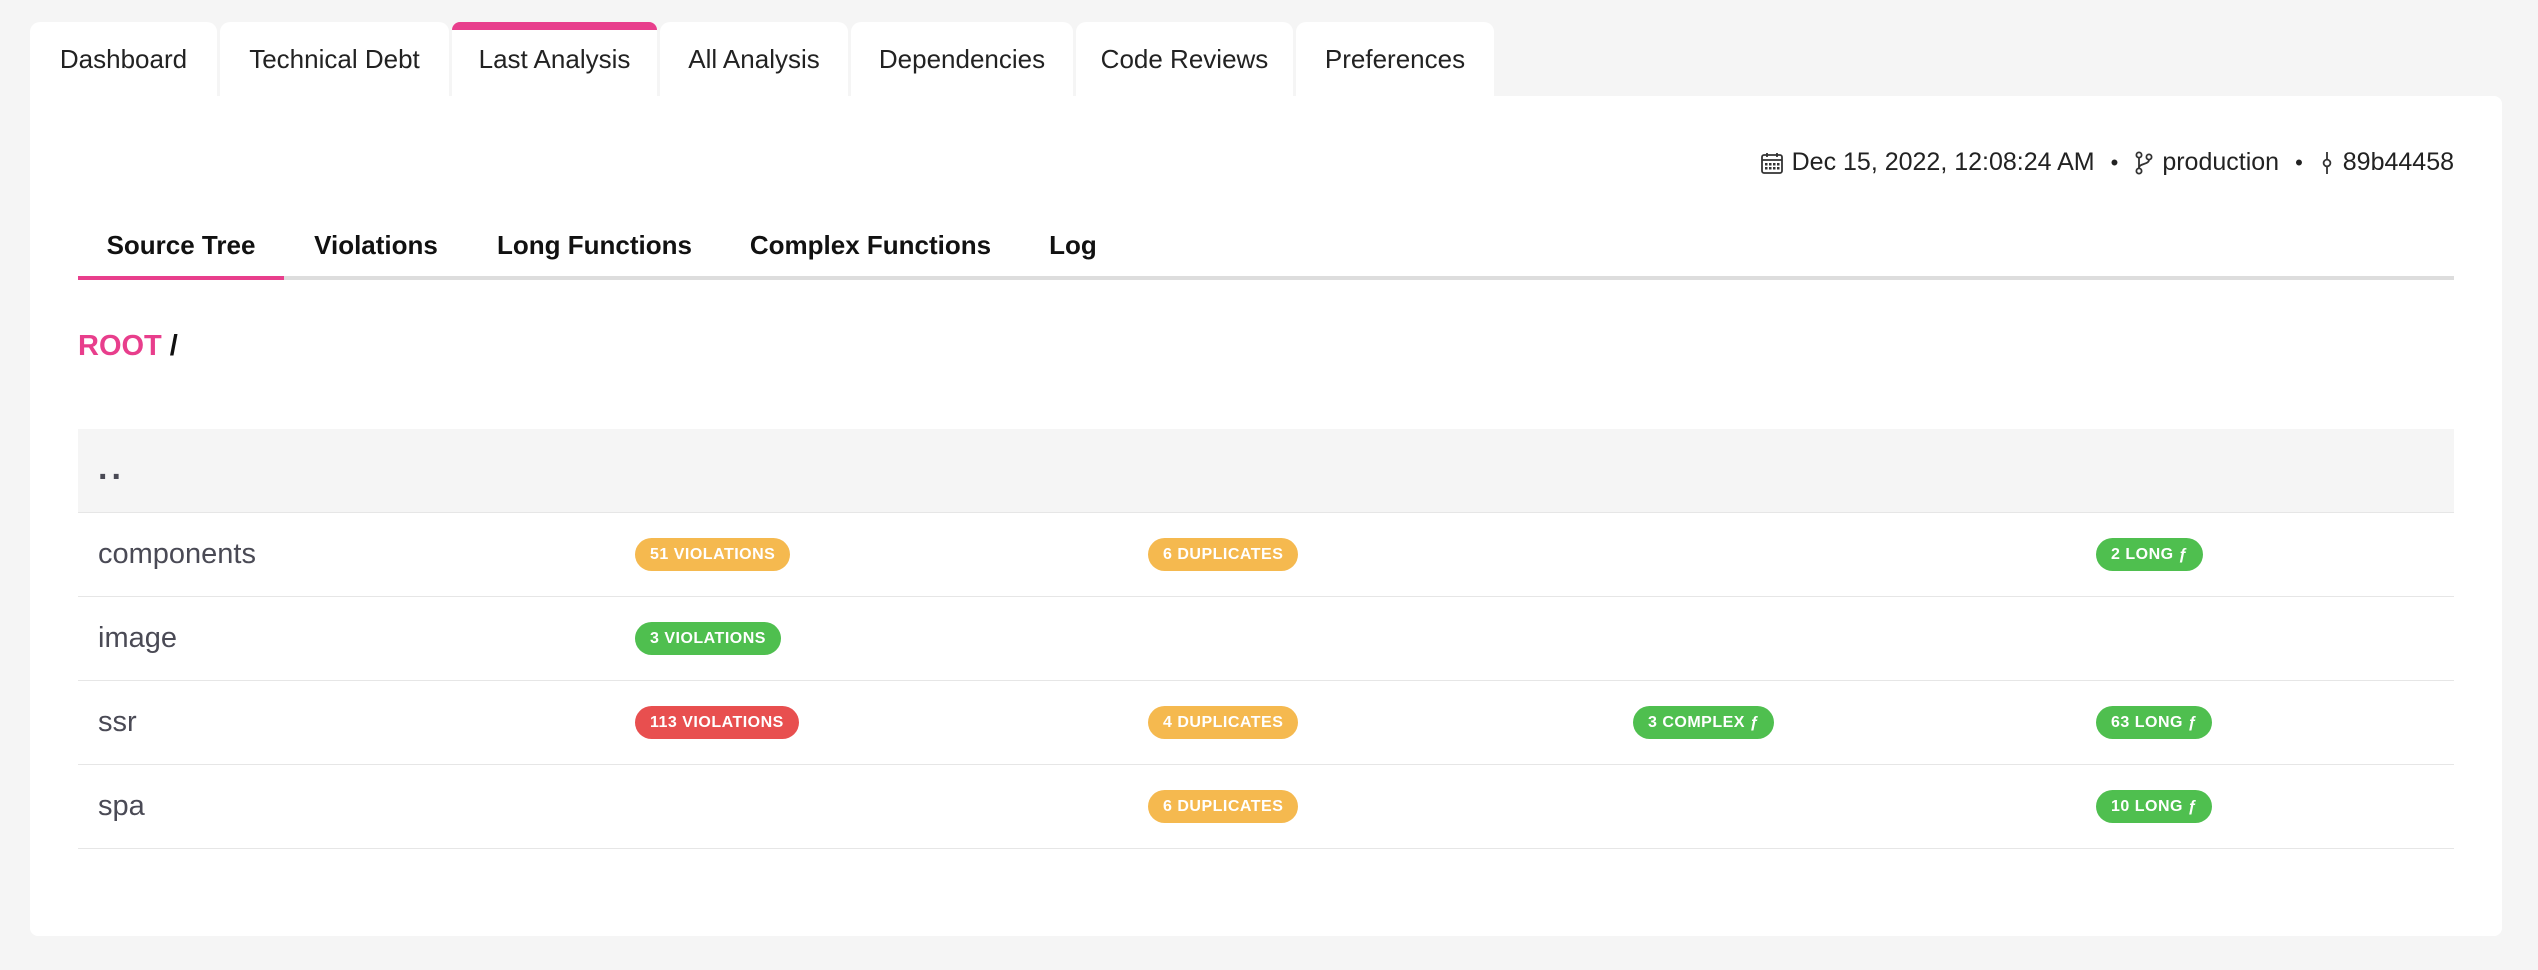 The width and height of the screenshot is (2538, 970). What do you see at coordinates (1266, 471) in the screenshot?
I see `tree-row-parent: ..` at bounding box center [1266, 471].